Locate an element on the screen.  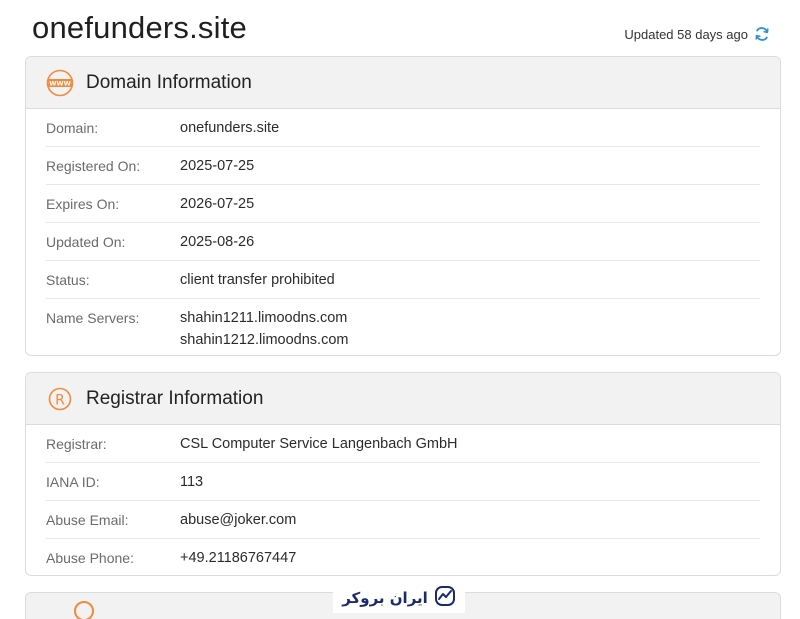
updated-status: Updated 58 days ago is located at coordinates (697, 34).